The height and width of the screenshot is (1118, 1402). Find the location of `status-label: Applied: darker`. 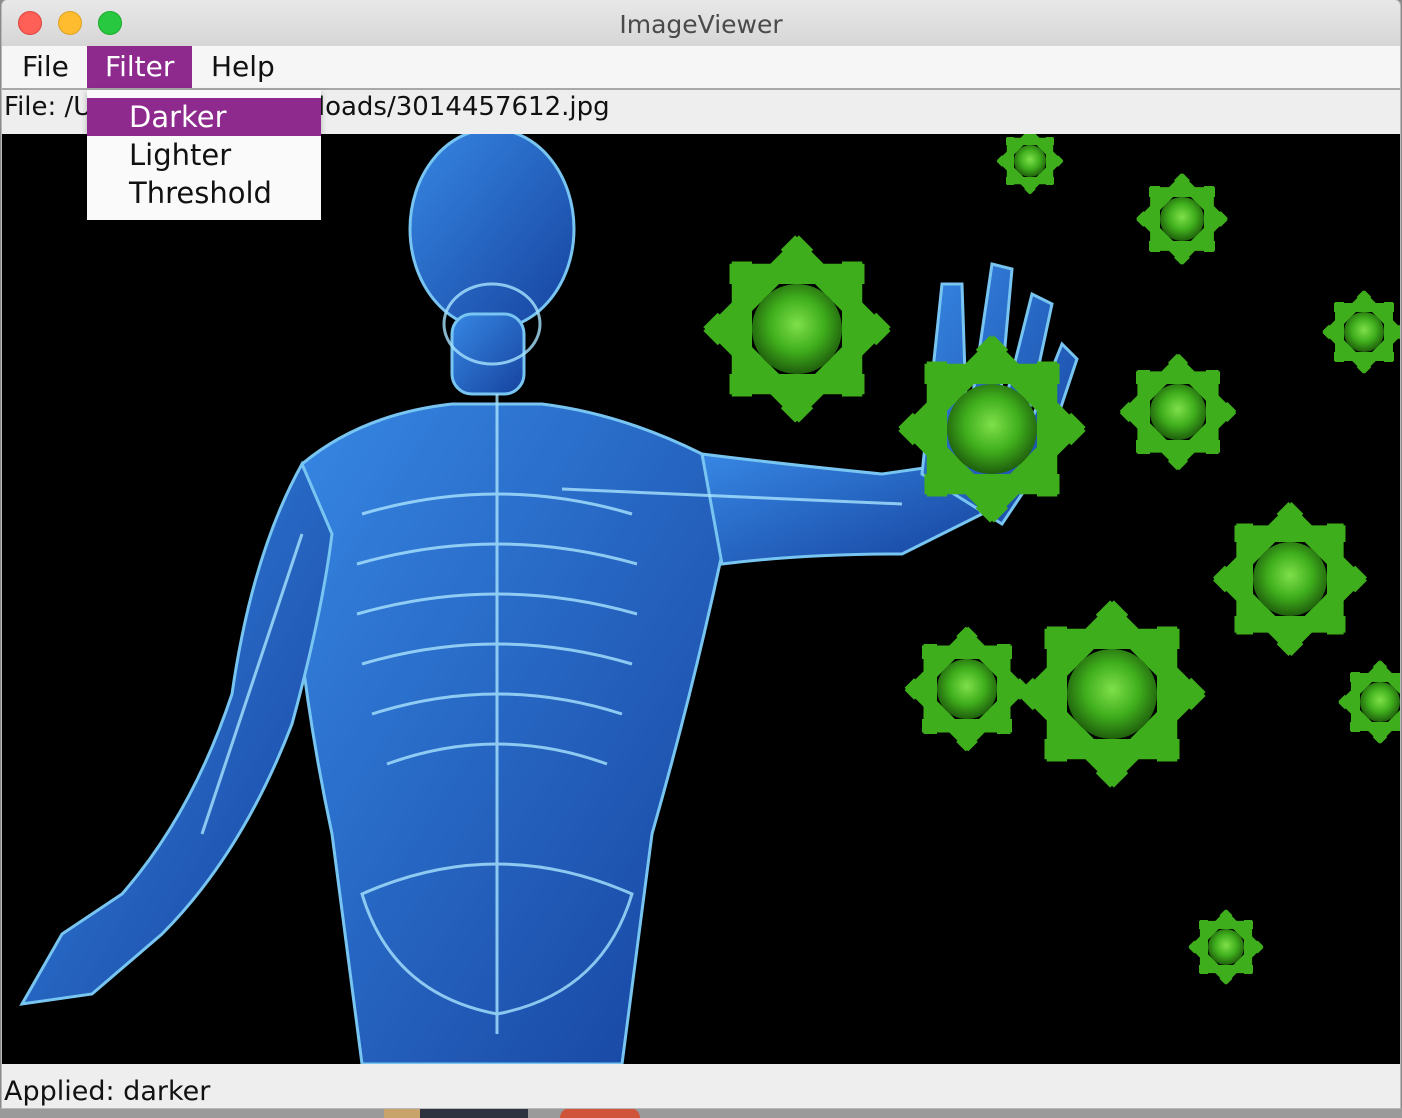

status-label: Applied: darker is located at coordinates (701, 1086).